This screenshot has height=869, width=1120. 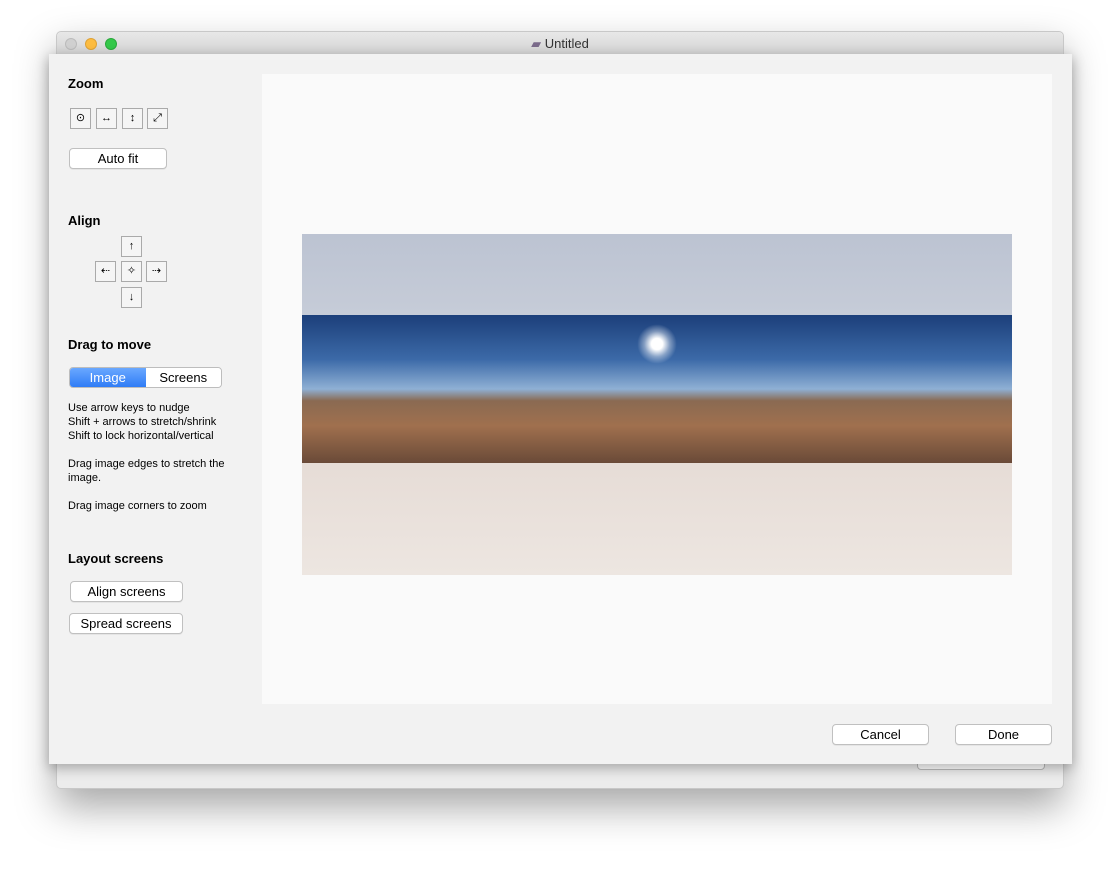 What do you see at coordinates (91, 44) in the screenshot?
I see `minimize-button` at bounding box center [91, 44].